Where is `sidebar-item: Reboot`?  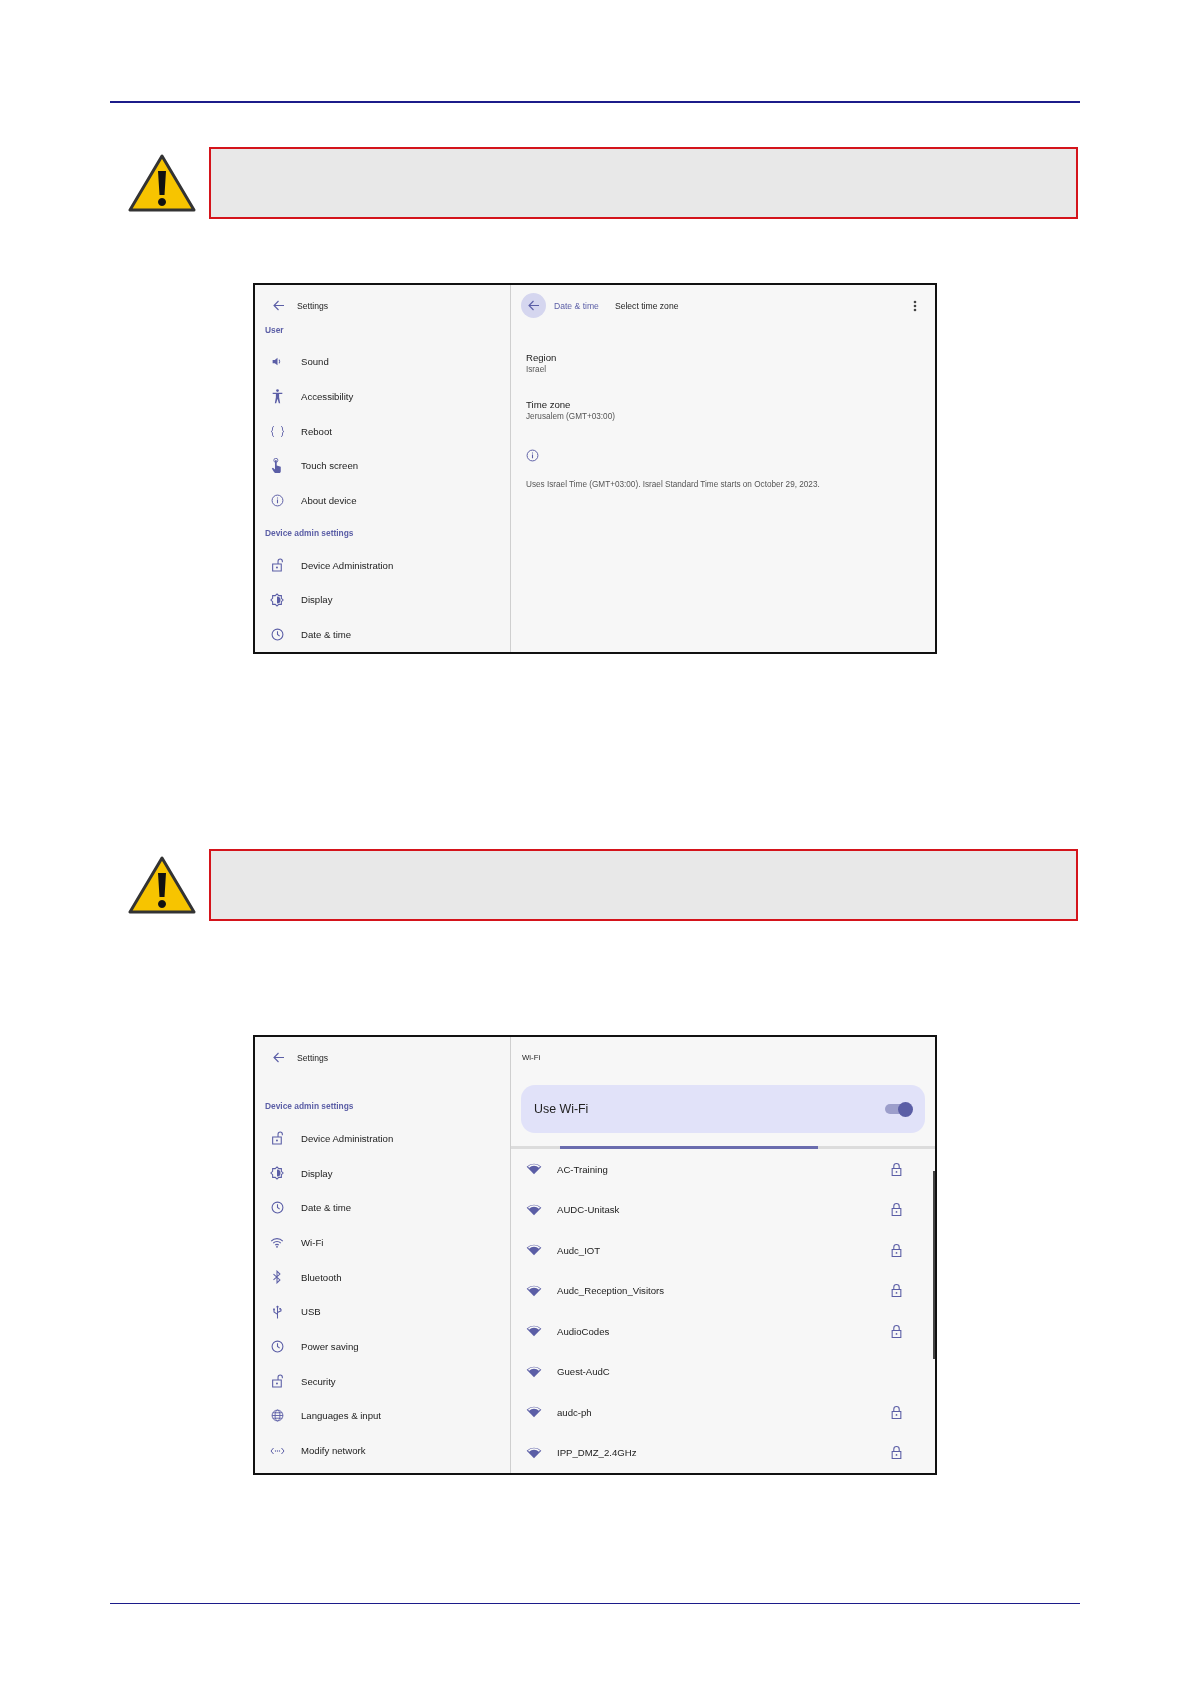
sidebar-item: Reboot is located at coordinates (382, 431).